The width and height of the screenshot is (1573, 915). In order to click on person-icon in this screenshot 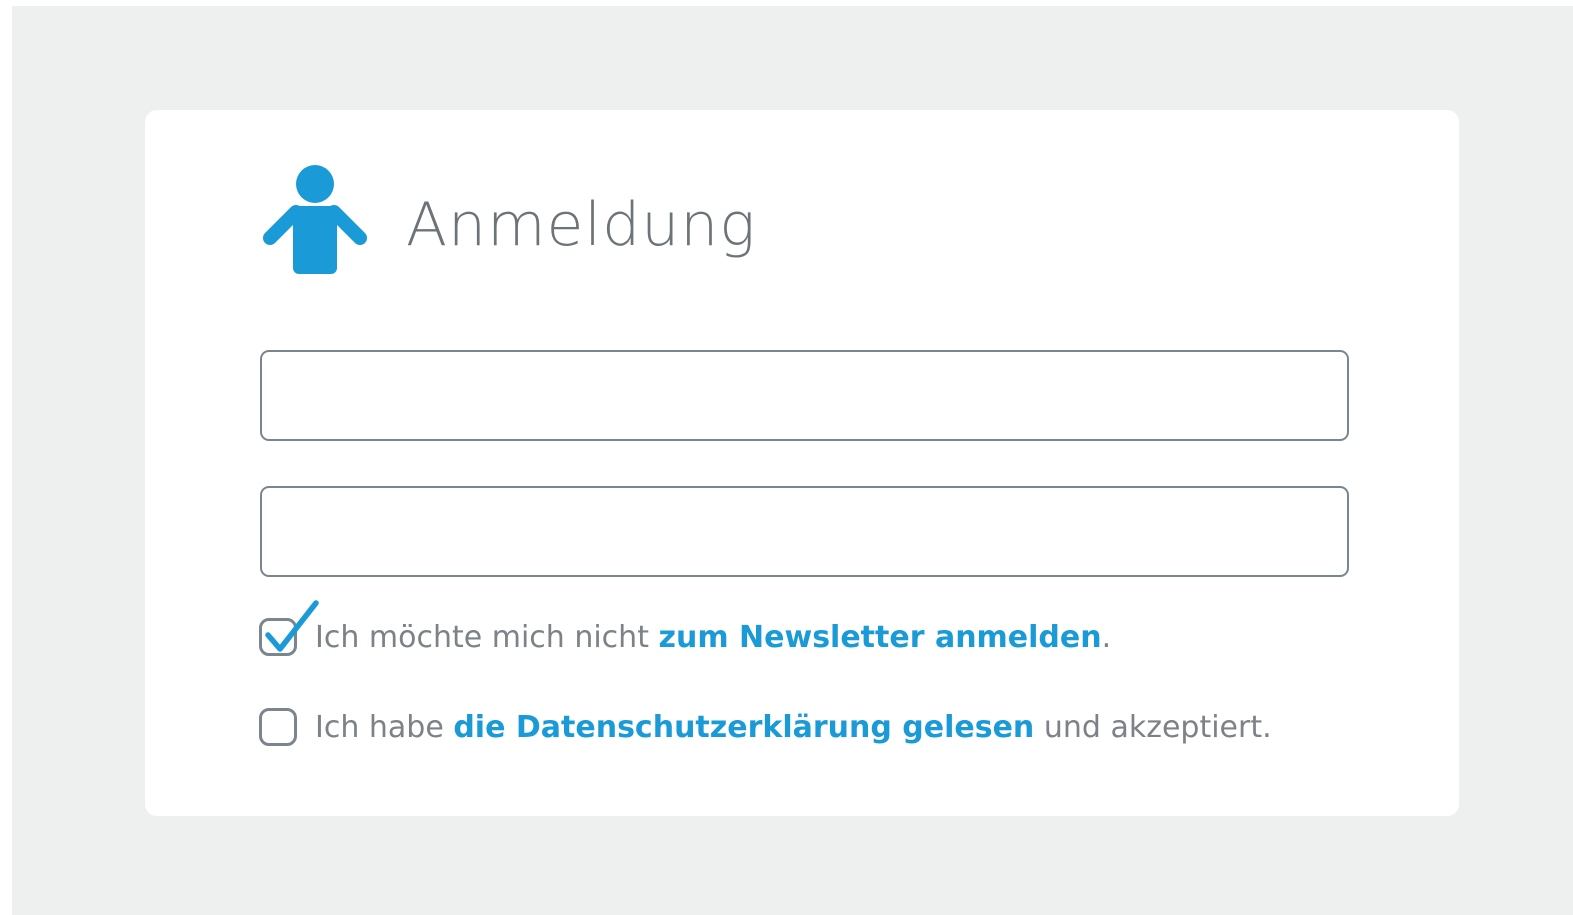, I will do `click(315, 219)`.